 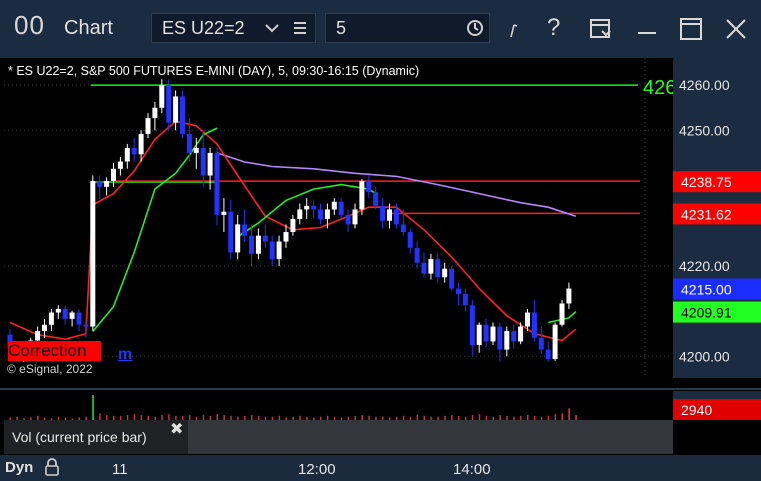 I want to click on dyn-label: Dyn, so click(x=19, y=467).